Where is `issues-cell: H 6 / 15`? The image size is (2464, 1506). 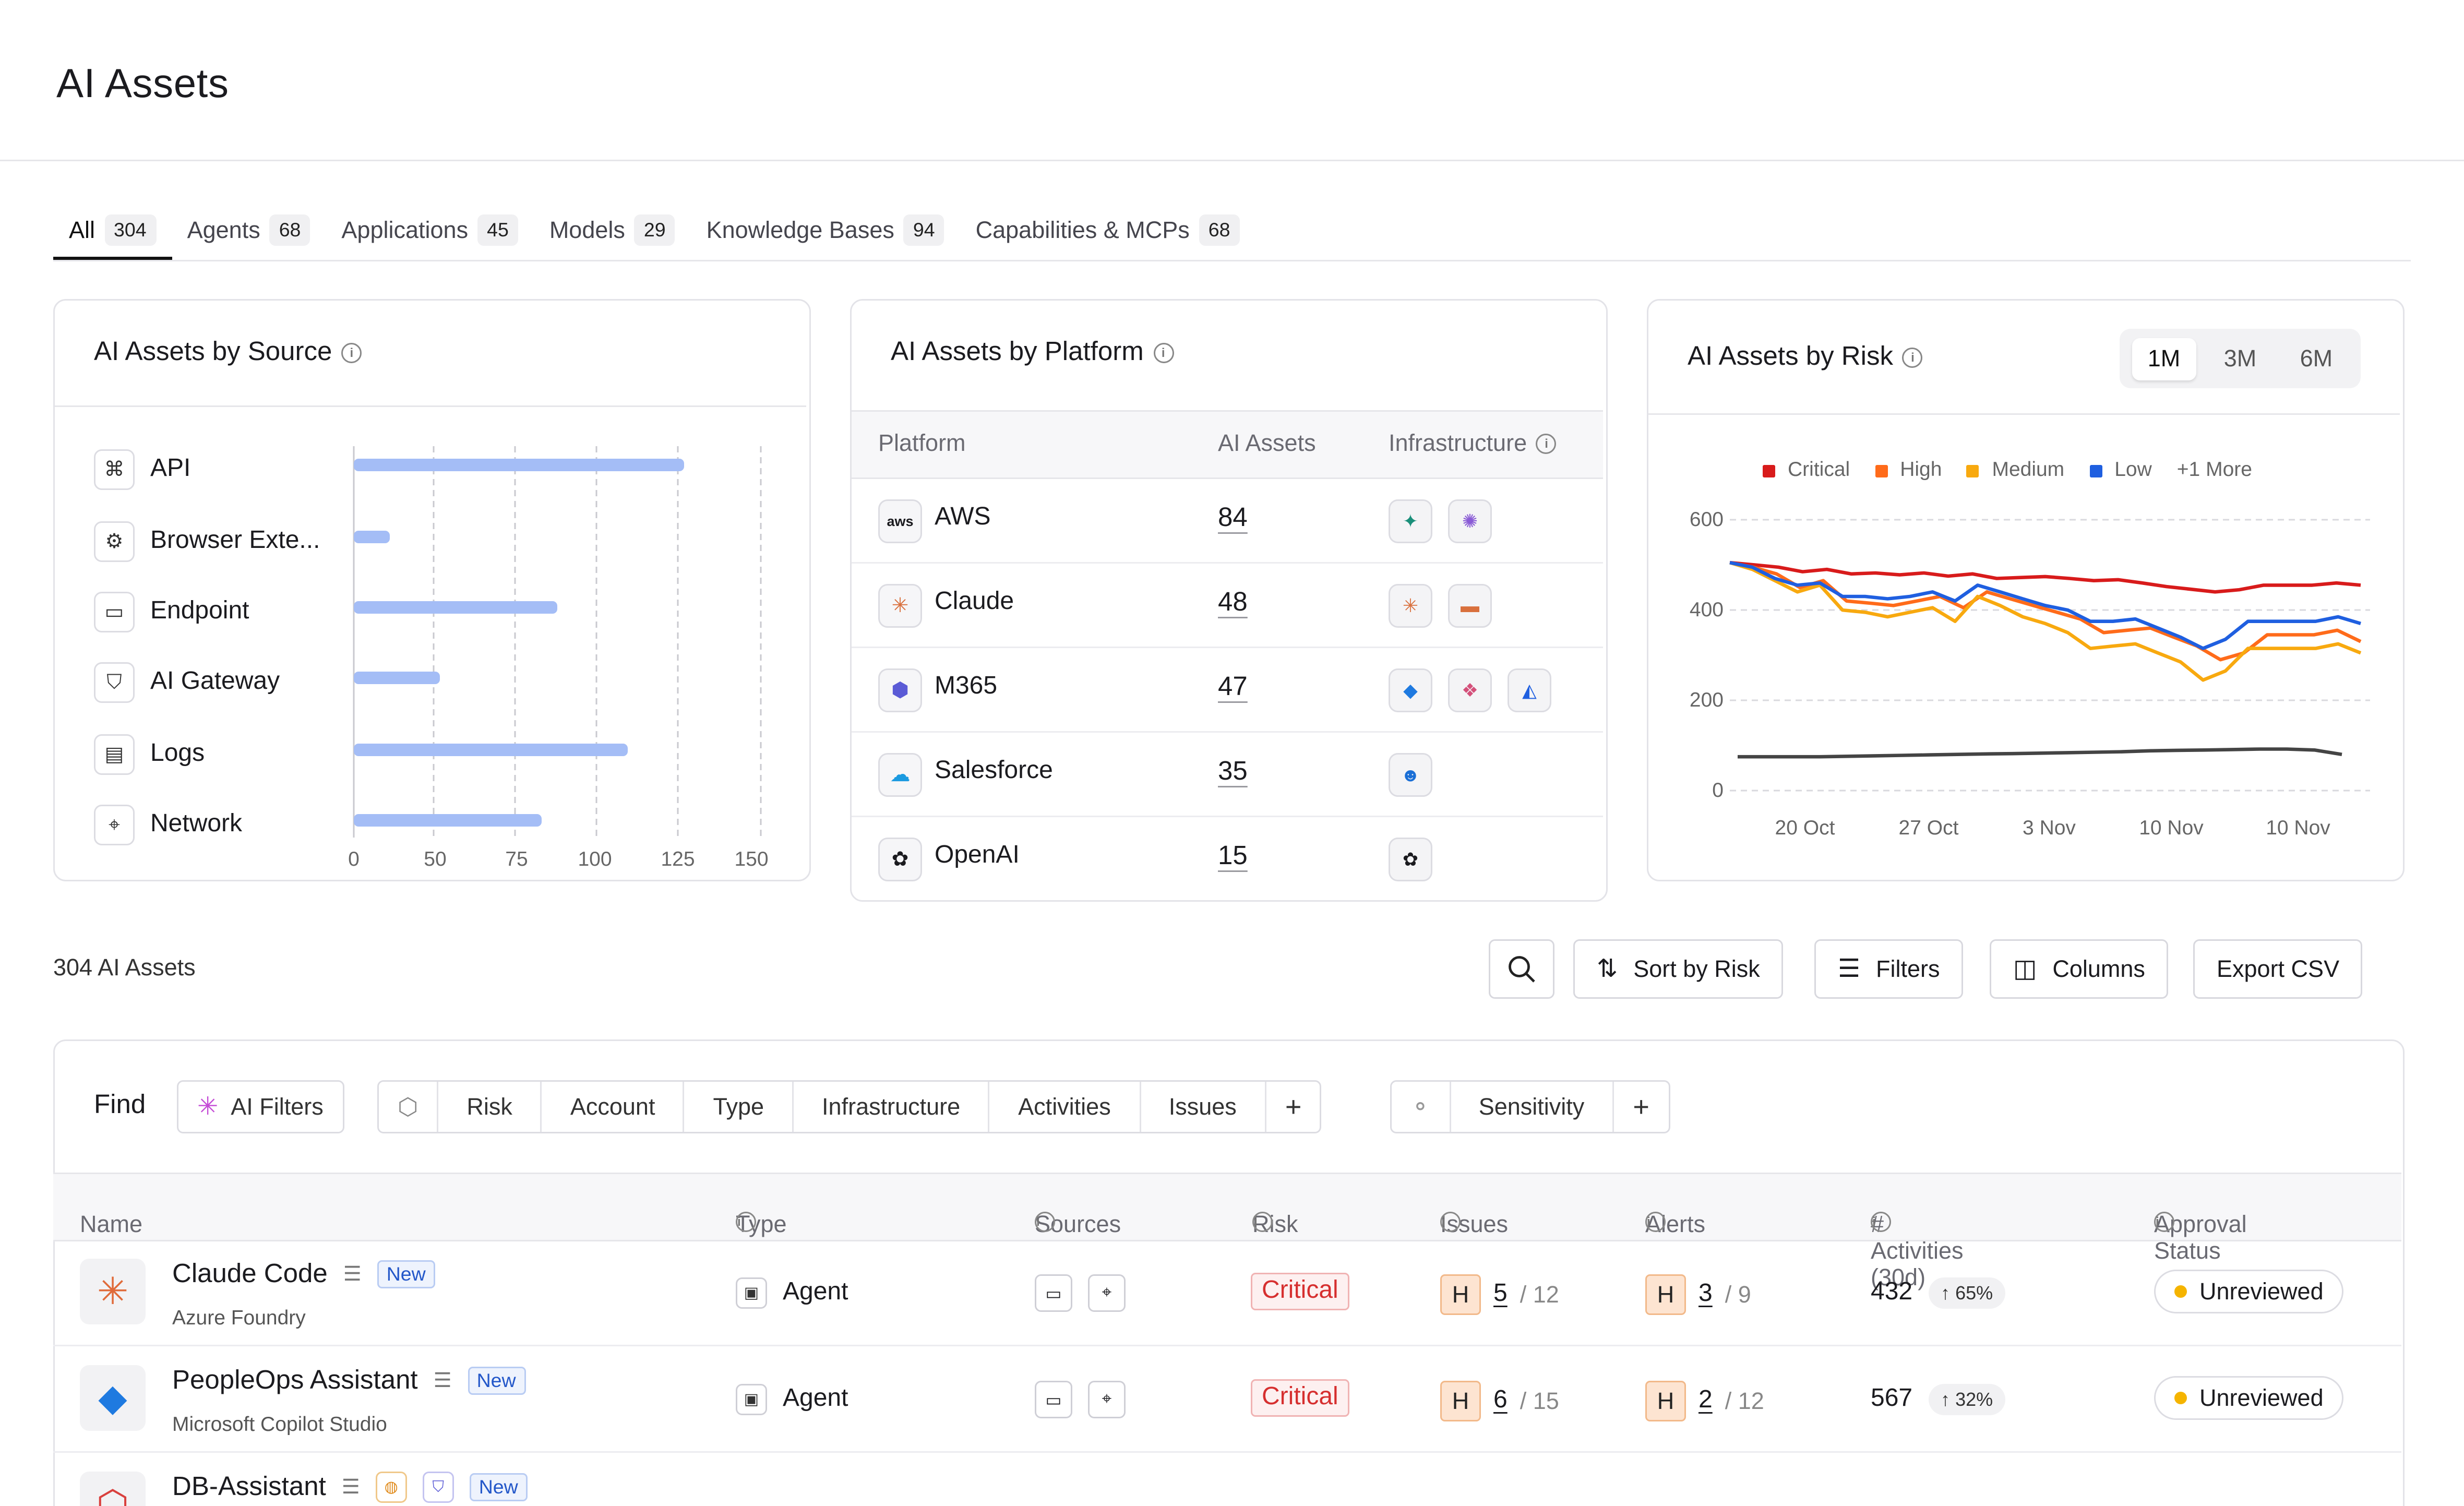 issues-cell: H 6 / 15 is located at coordinates (1500, 1401).